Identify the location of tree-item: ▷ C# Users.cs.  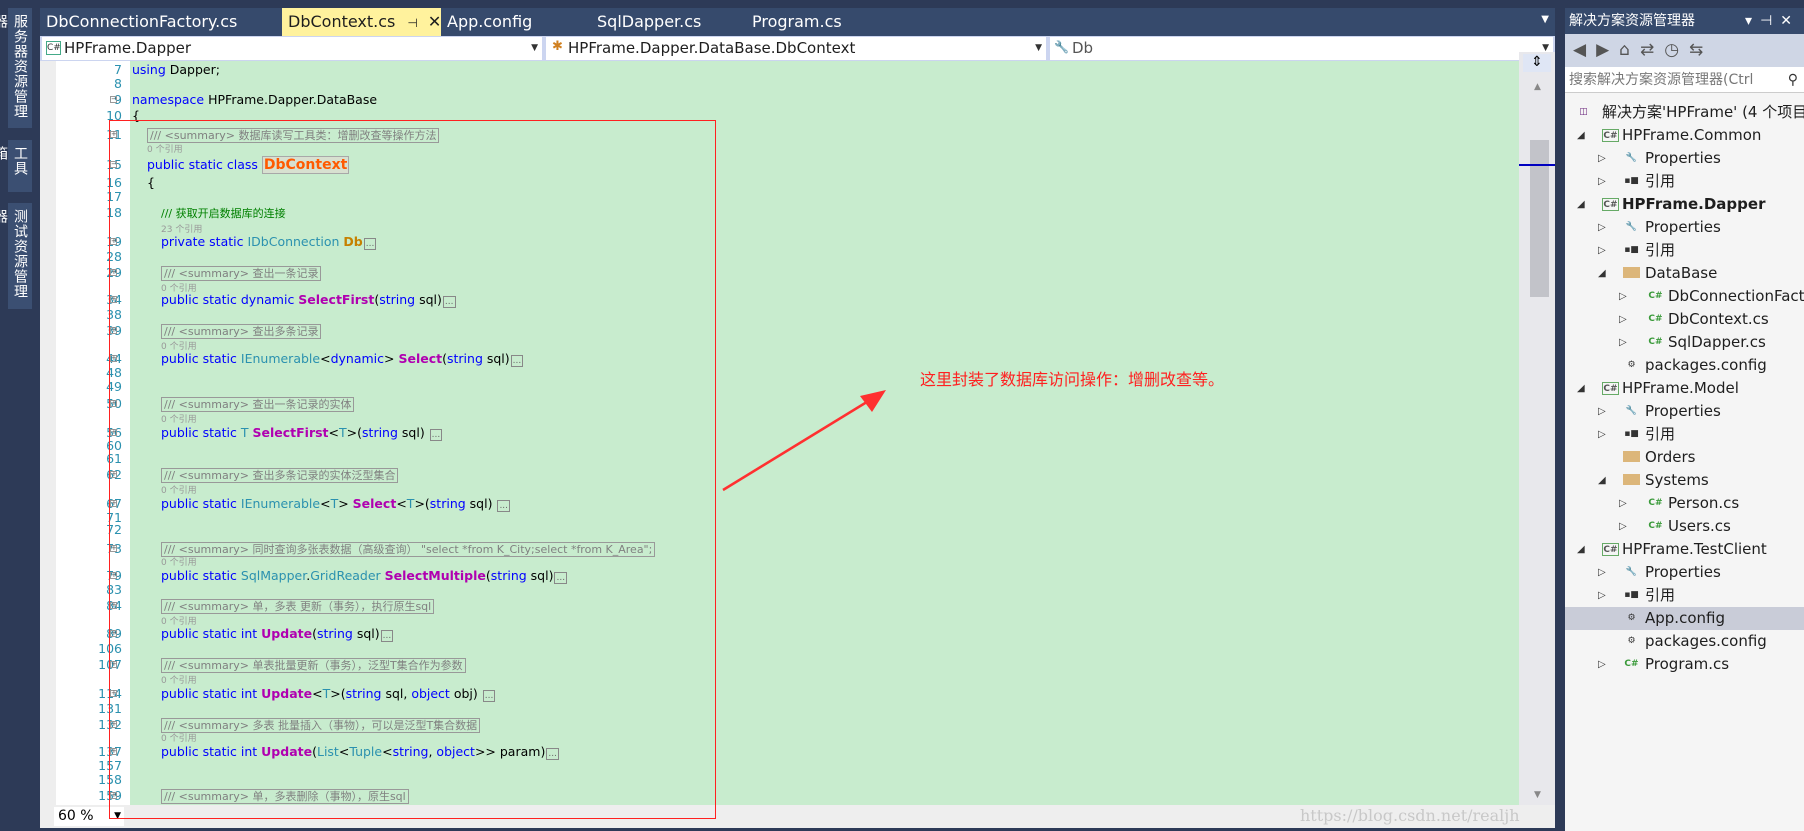
(1684, 526).